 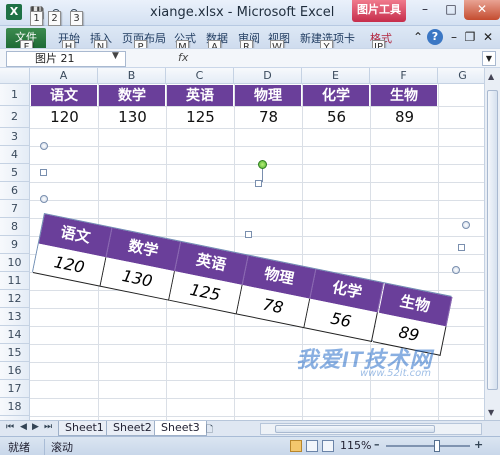 What do you see at coordinates (456, 270) in the screenshot?
I see `resize-handle-bottom-right` at bounding box center [456, 270].